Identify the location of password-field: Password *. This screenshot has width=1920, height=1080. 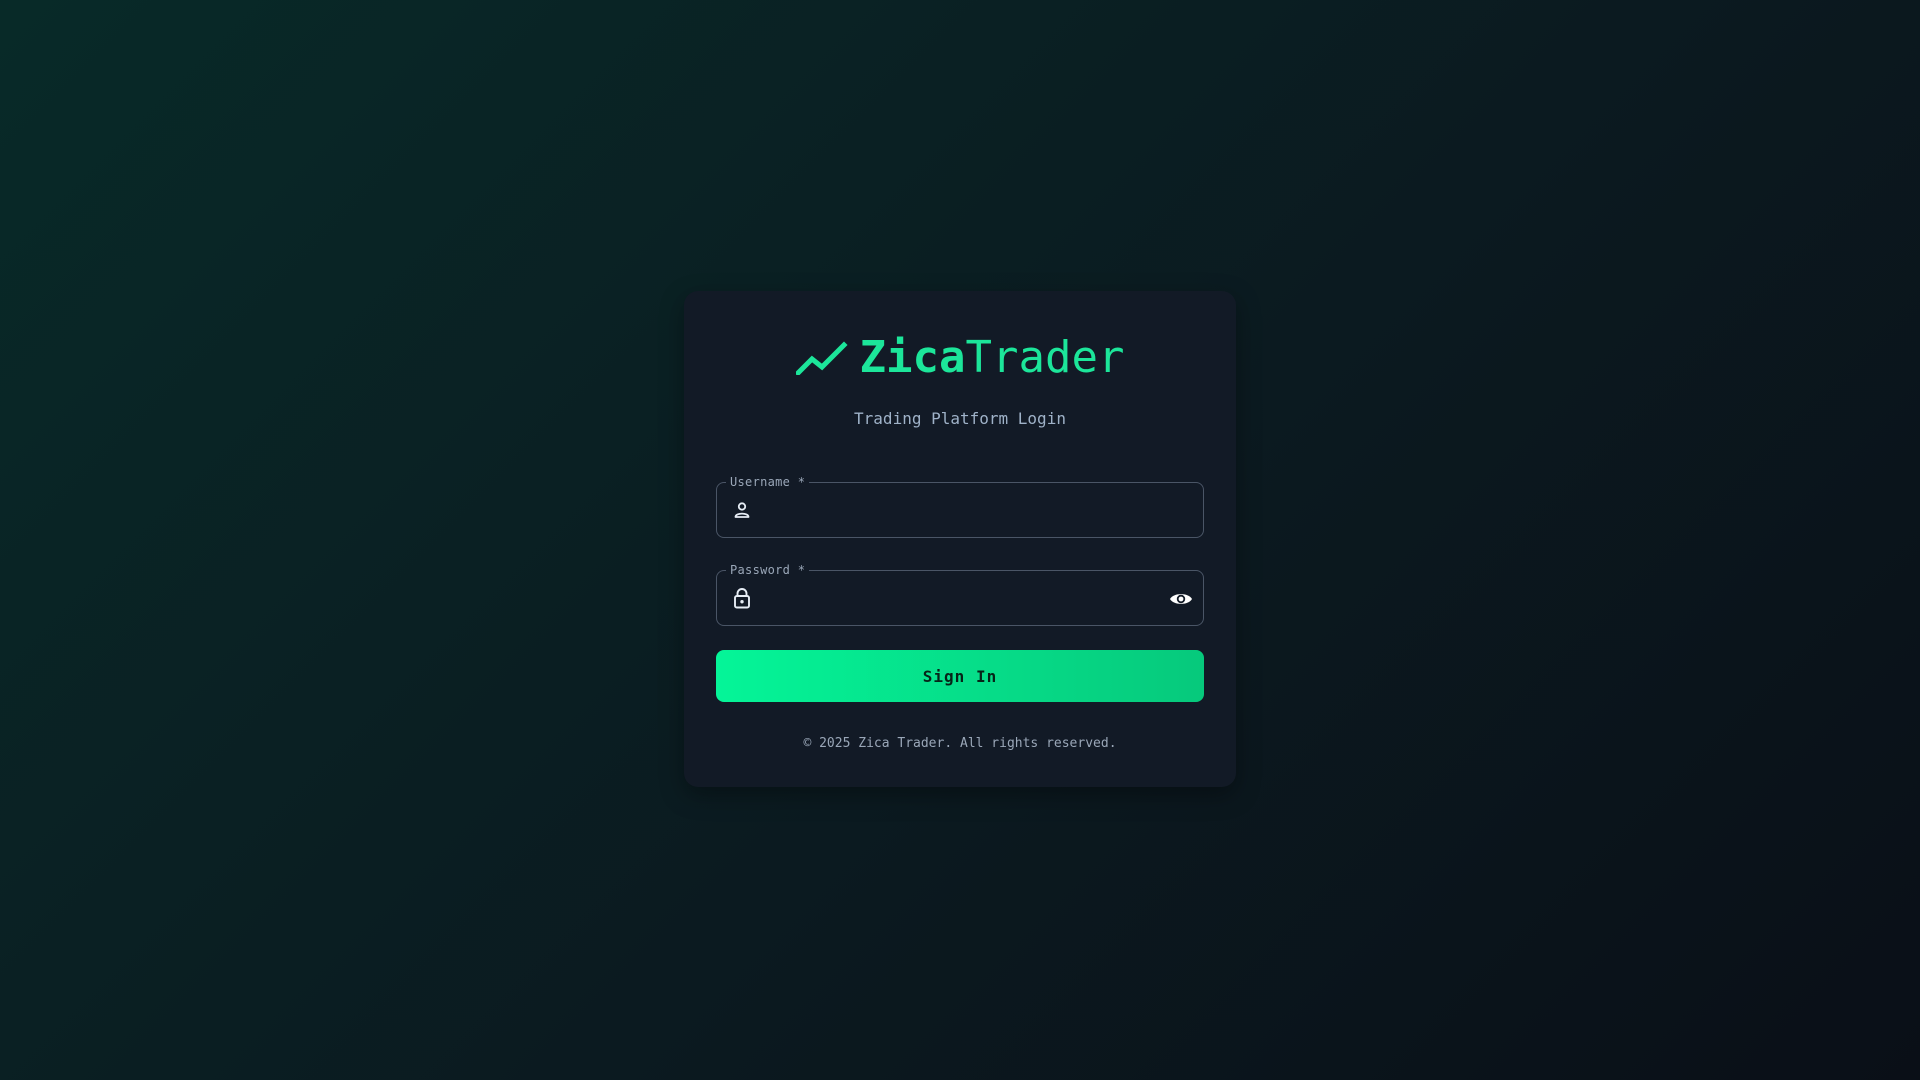
(960, 594).